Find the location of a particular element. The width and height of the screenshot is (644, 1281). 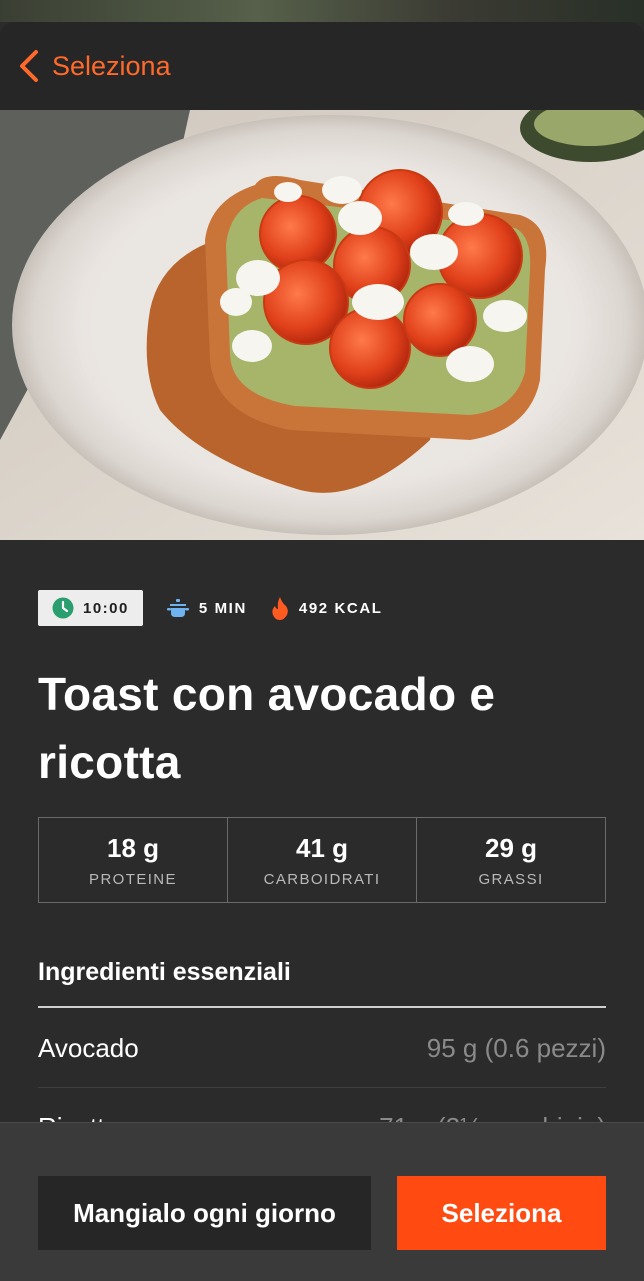

navbar: Seleziona is located at coordinates (322, 66).